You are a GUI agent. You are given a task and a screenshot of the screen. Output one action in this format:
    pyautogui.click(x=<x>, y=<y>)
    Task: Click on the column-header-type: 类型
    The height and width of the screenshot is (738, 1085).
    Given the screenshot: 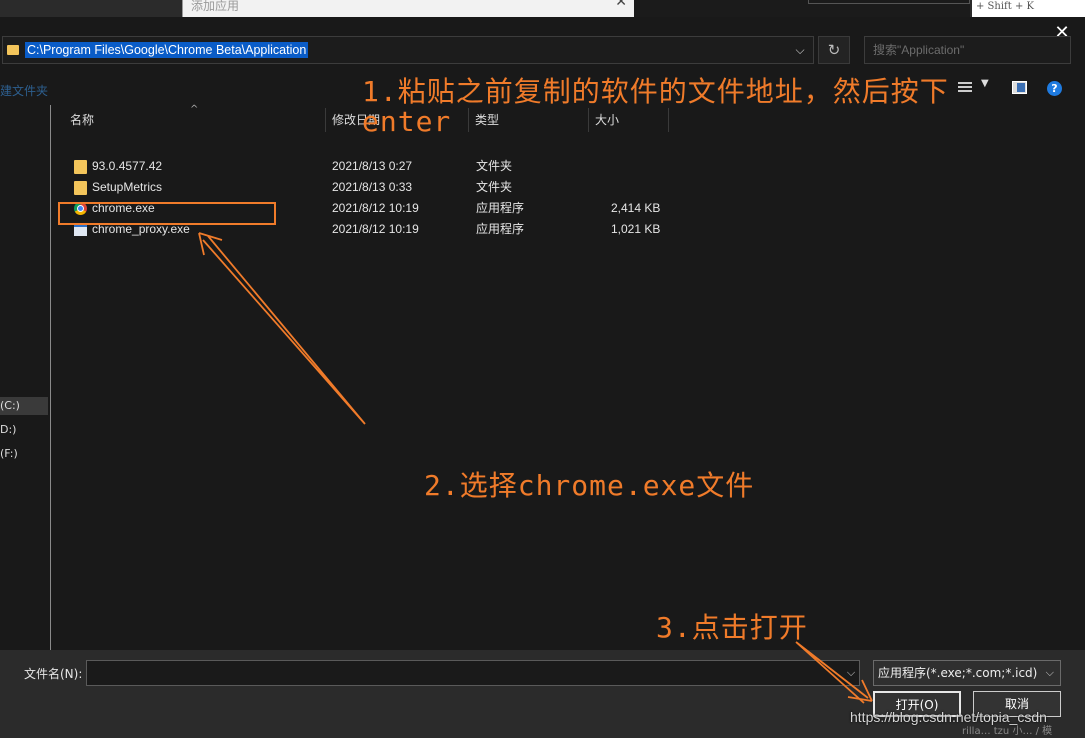 What is the action you would take?
    pyautogui.click(x=529, y=120)
    